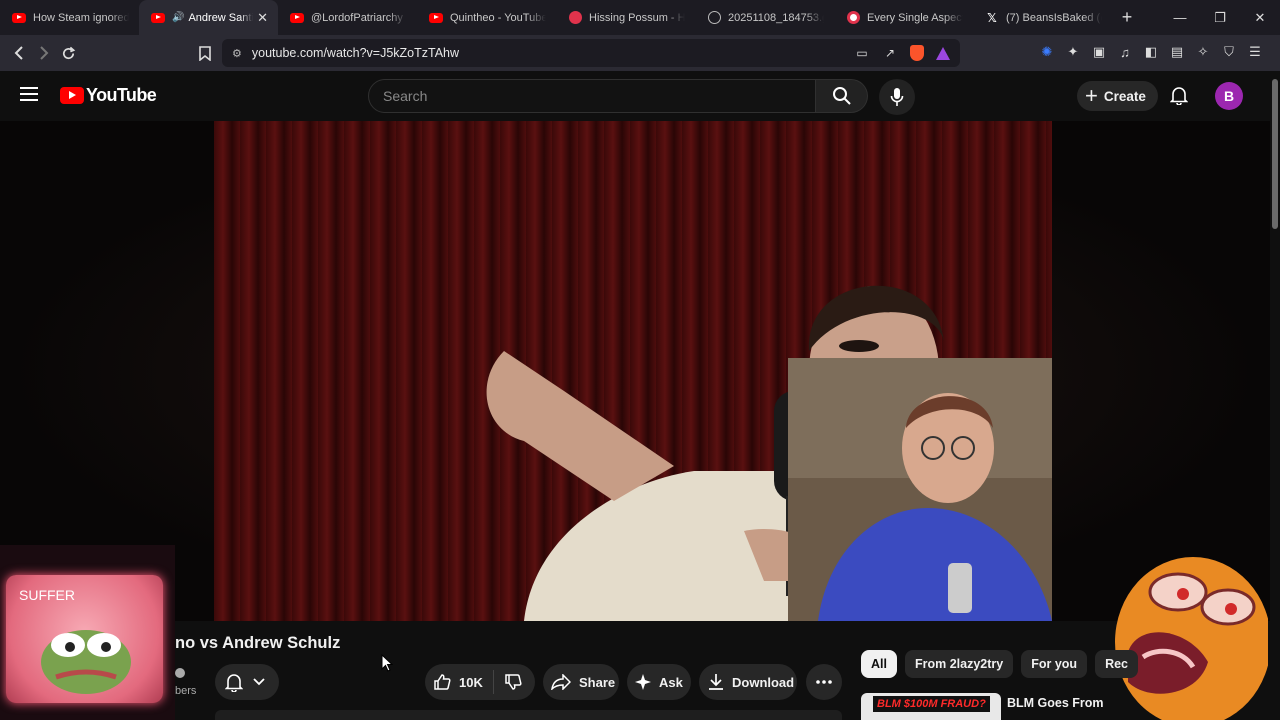 The height and width of the screenshot is (720, 1280). I want to click on address-bar: ⚙ youtube.com/watch?v=J5kZoTzTAhw ▭ ↗, so click(591, 53).